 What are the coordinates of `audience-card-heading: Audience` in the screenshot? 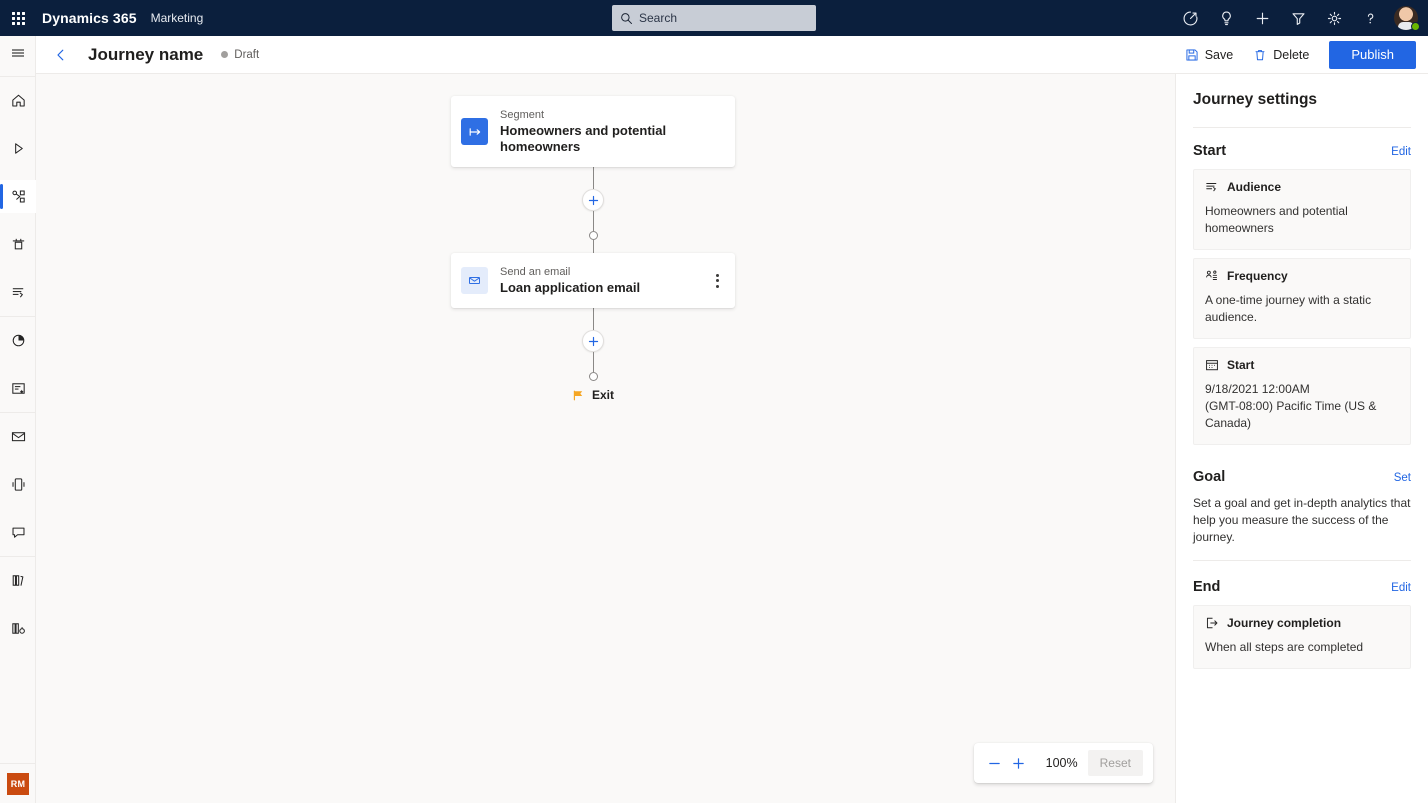 It's located at (1254, 187).